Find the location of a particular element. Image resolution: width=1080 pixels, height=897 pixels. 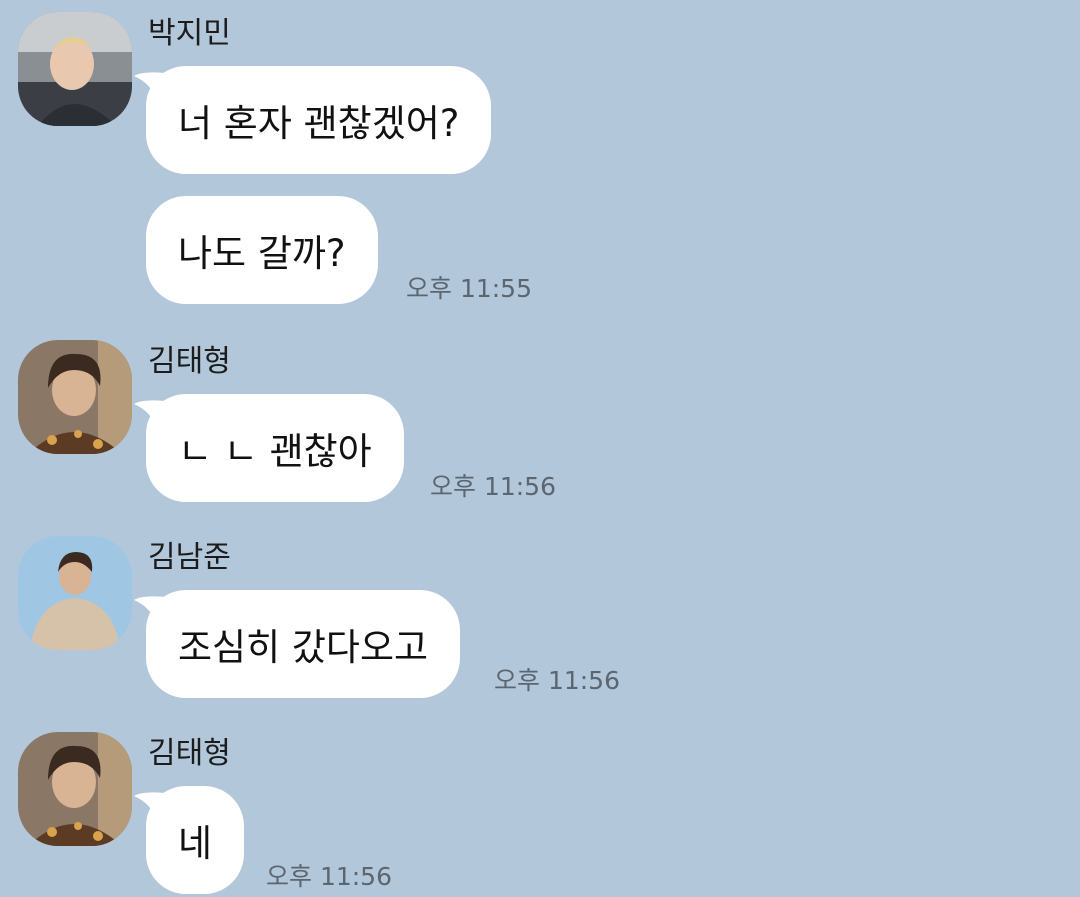

sender-name: 박지민 is located at coordinates (189, 33).